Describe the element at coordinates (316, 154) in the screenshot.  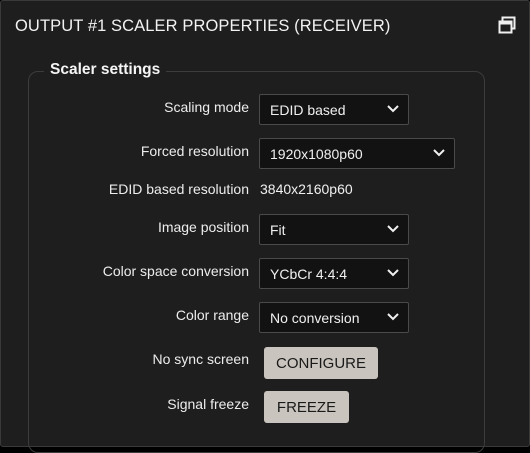
I see `forced-resolution-value: 1920x1080p60` at that location.